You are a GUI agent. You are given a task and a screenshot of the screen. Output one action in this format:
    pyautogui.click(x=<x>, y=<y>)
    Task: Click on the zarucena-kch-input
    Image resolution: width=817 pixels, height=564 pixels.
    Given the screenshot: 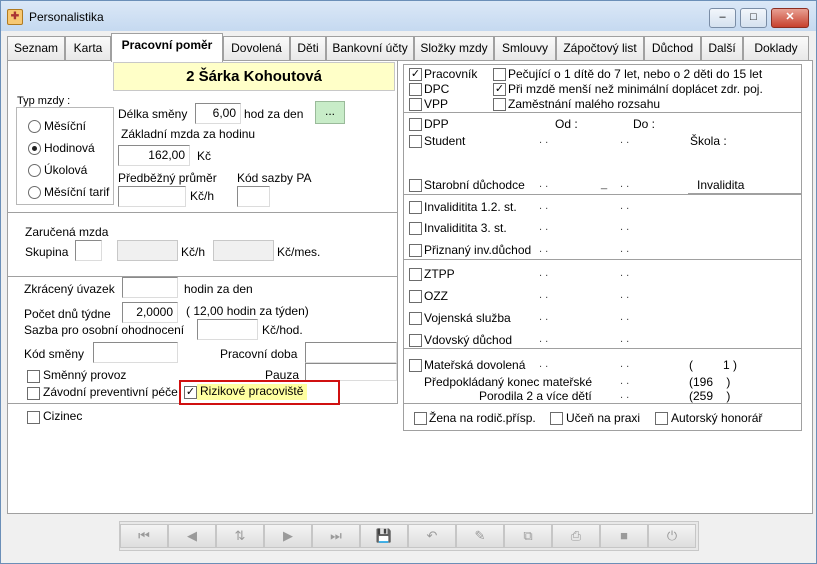 What is the action you would take?
    pyautogui.click(x=147, y=250)
    